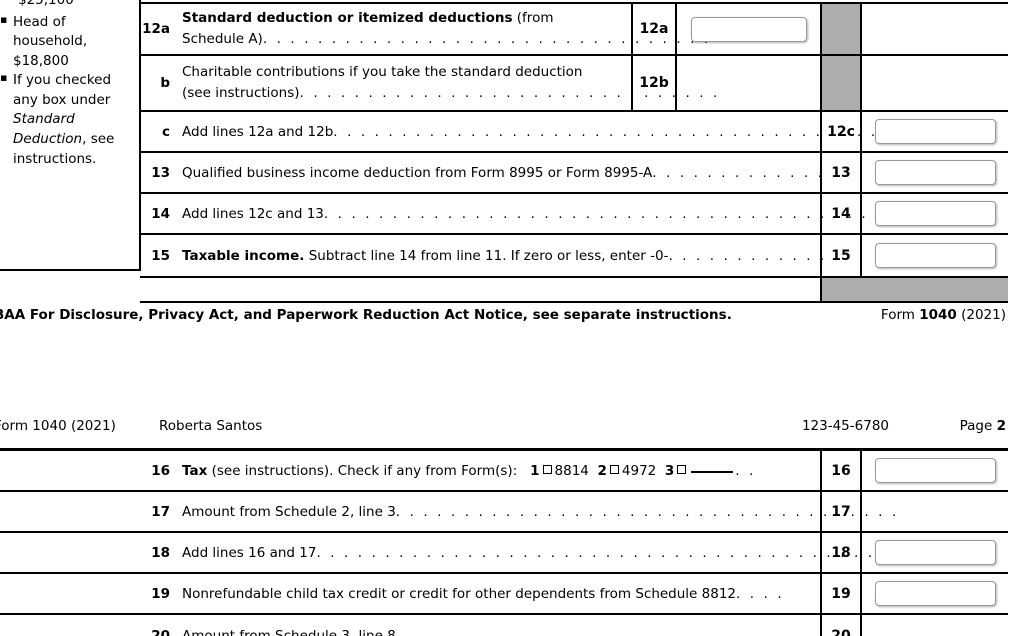 The width and height of the screenshot is (1024, 636). Describe the element at coordinates (682, 469) in the screenshot. I see `checkbox-other` at that location.